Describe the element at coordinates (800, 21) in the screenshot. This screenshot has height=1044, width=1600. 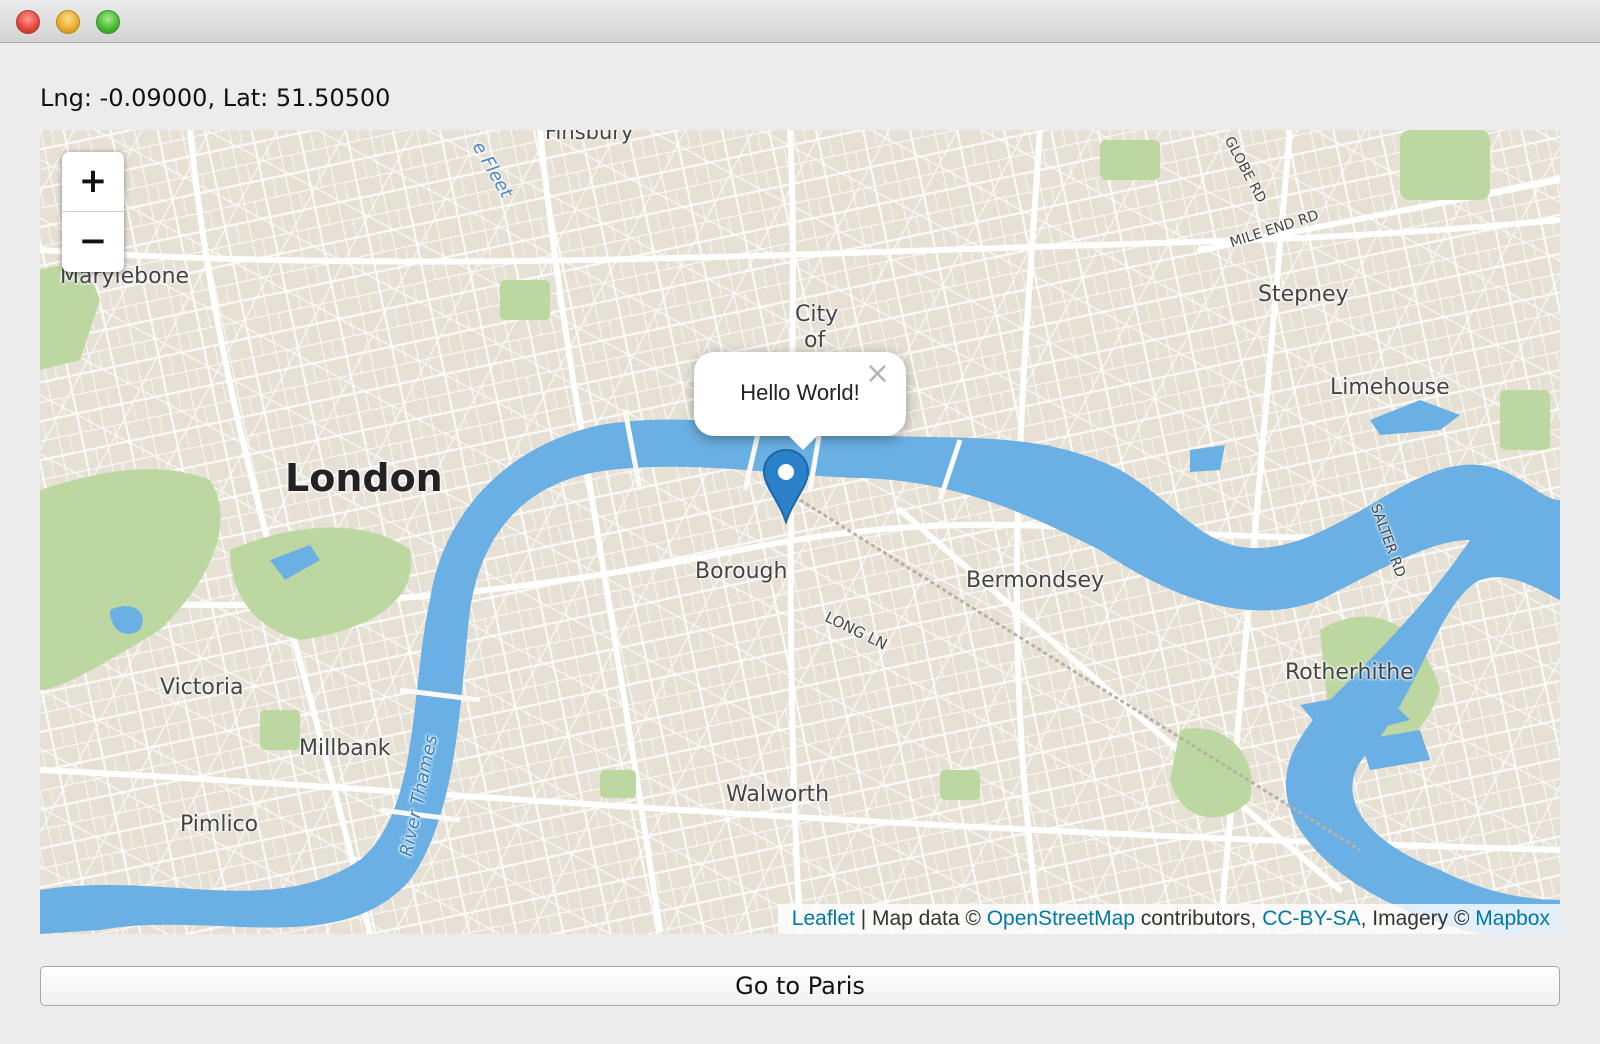
I see `window-titlebar` at that location.